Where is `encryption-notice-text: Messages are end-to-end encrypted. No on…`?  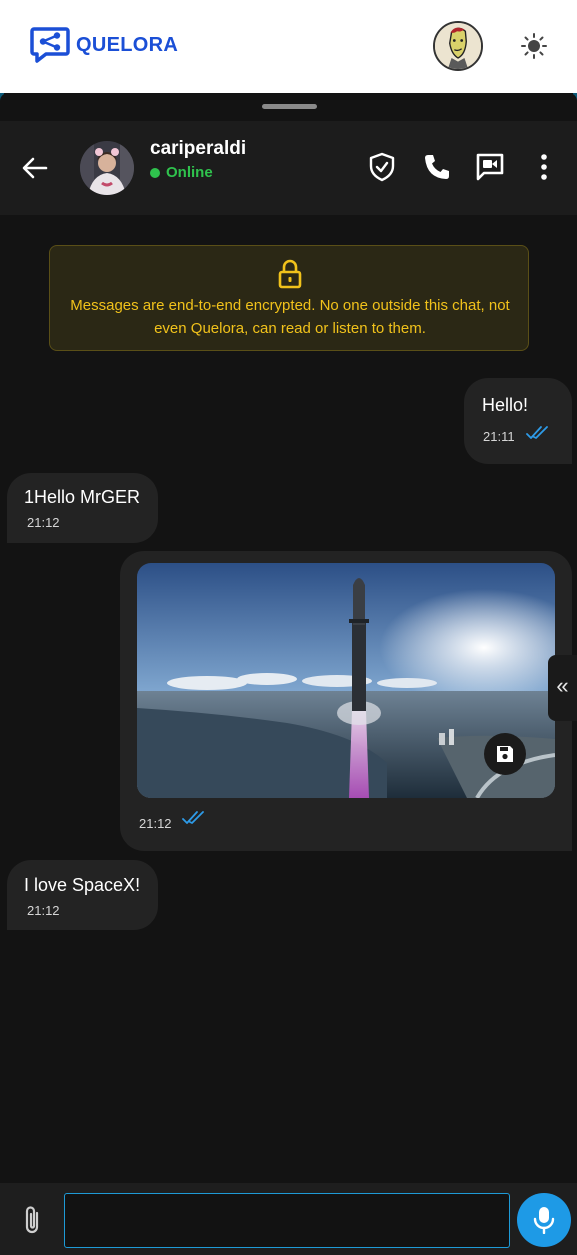
encryption-notice-text: Messages are end-to-end encrypted. No on… is located at coordinates (290, 317).